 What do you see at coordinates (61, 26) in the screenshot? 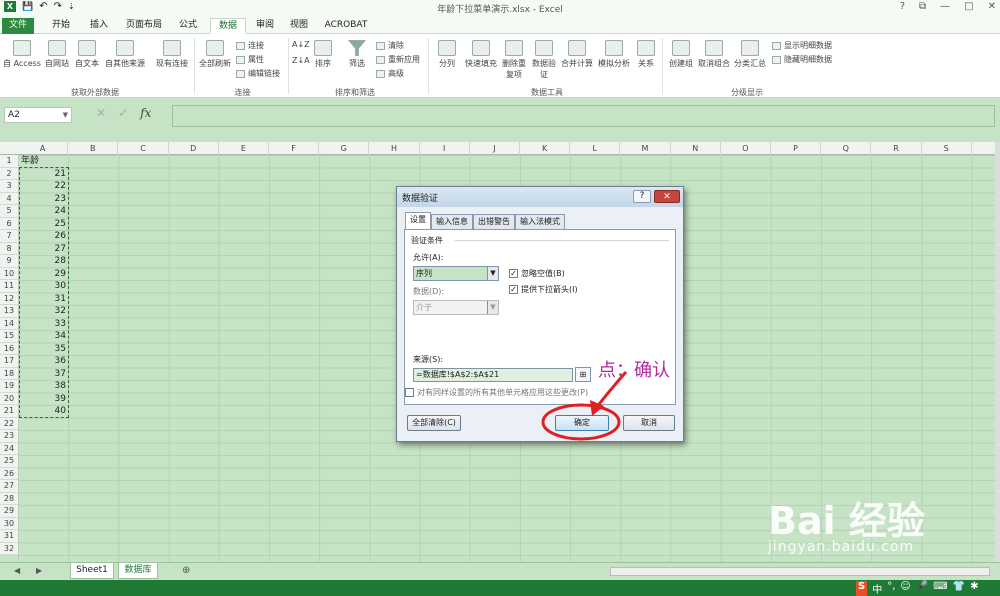
I see `tab-home: 开始` at bounding box center [61, 26].